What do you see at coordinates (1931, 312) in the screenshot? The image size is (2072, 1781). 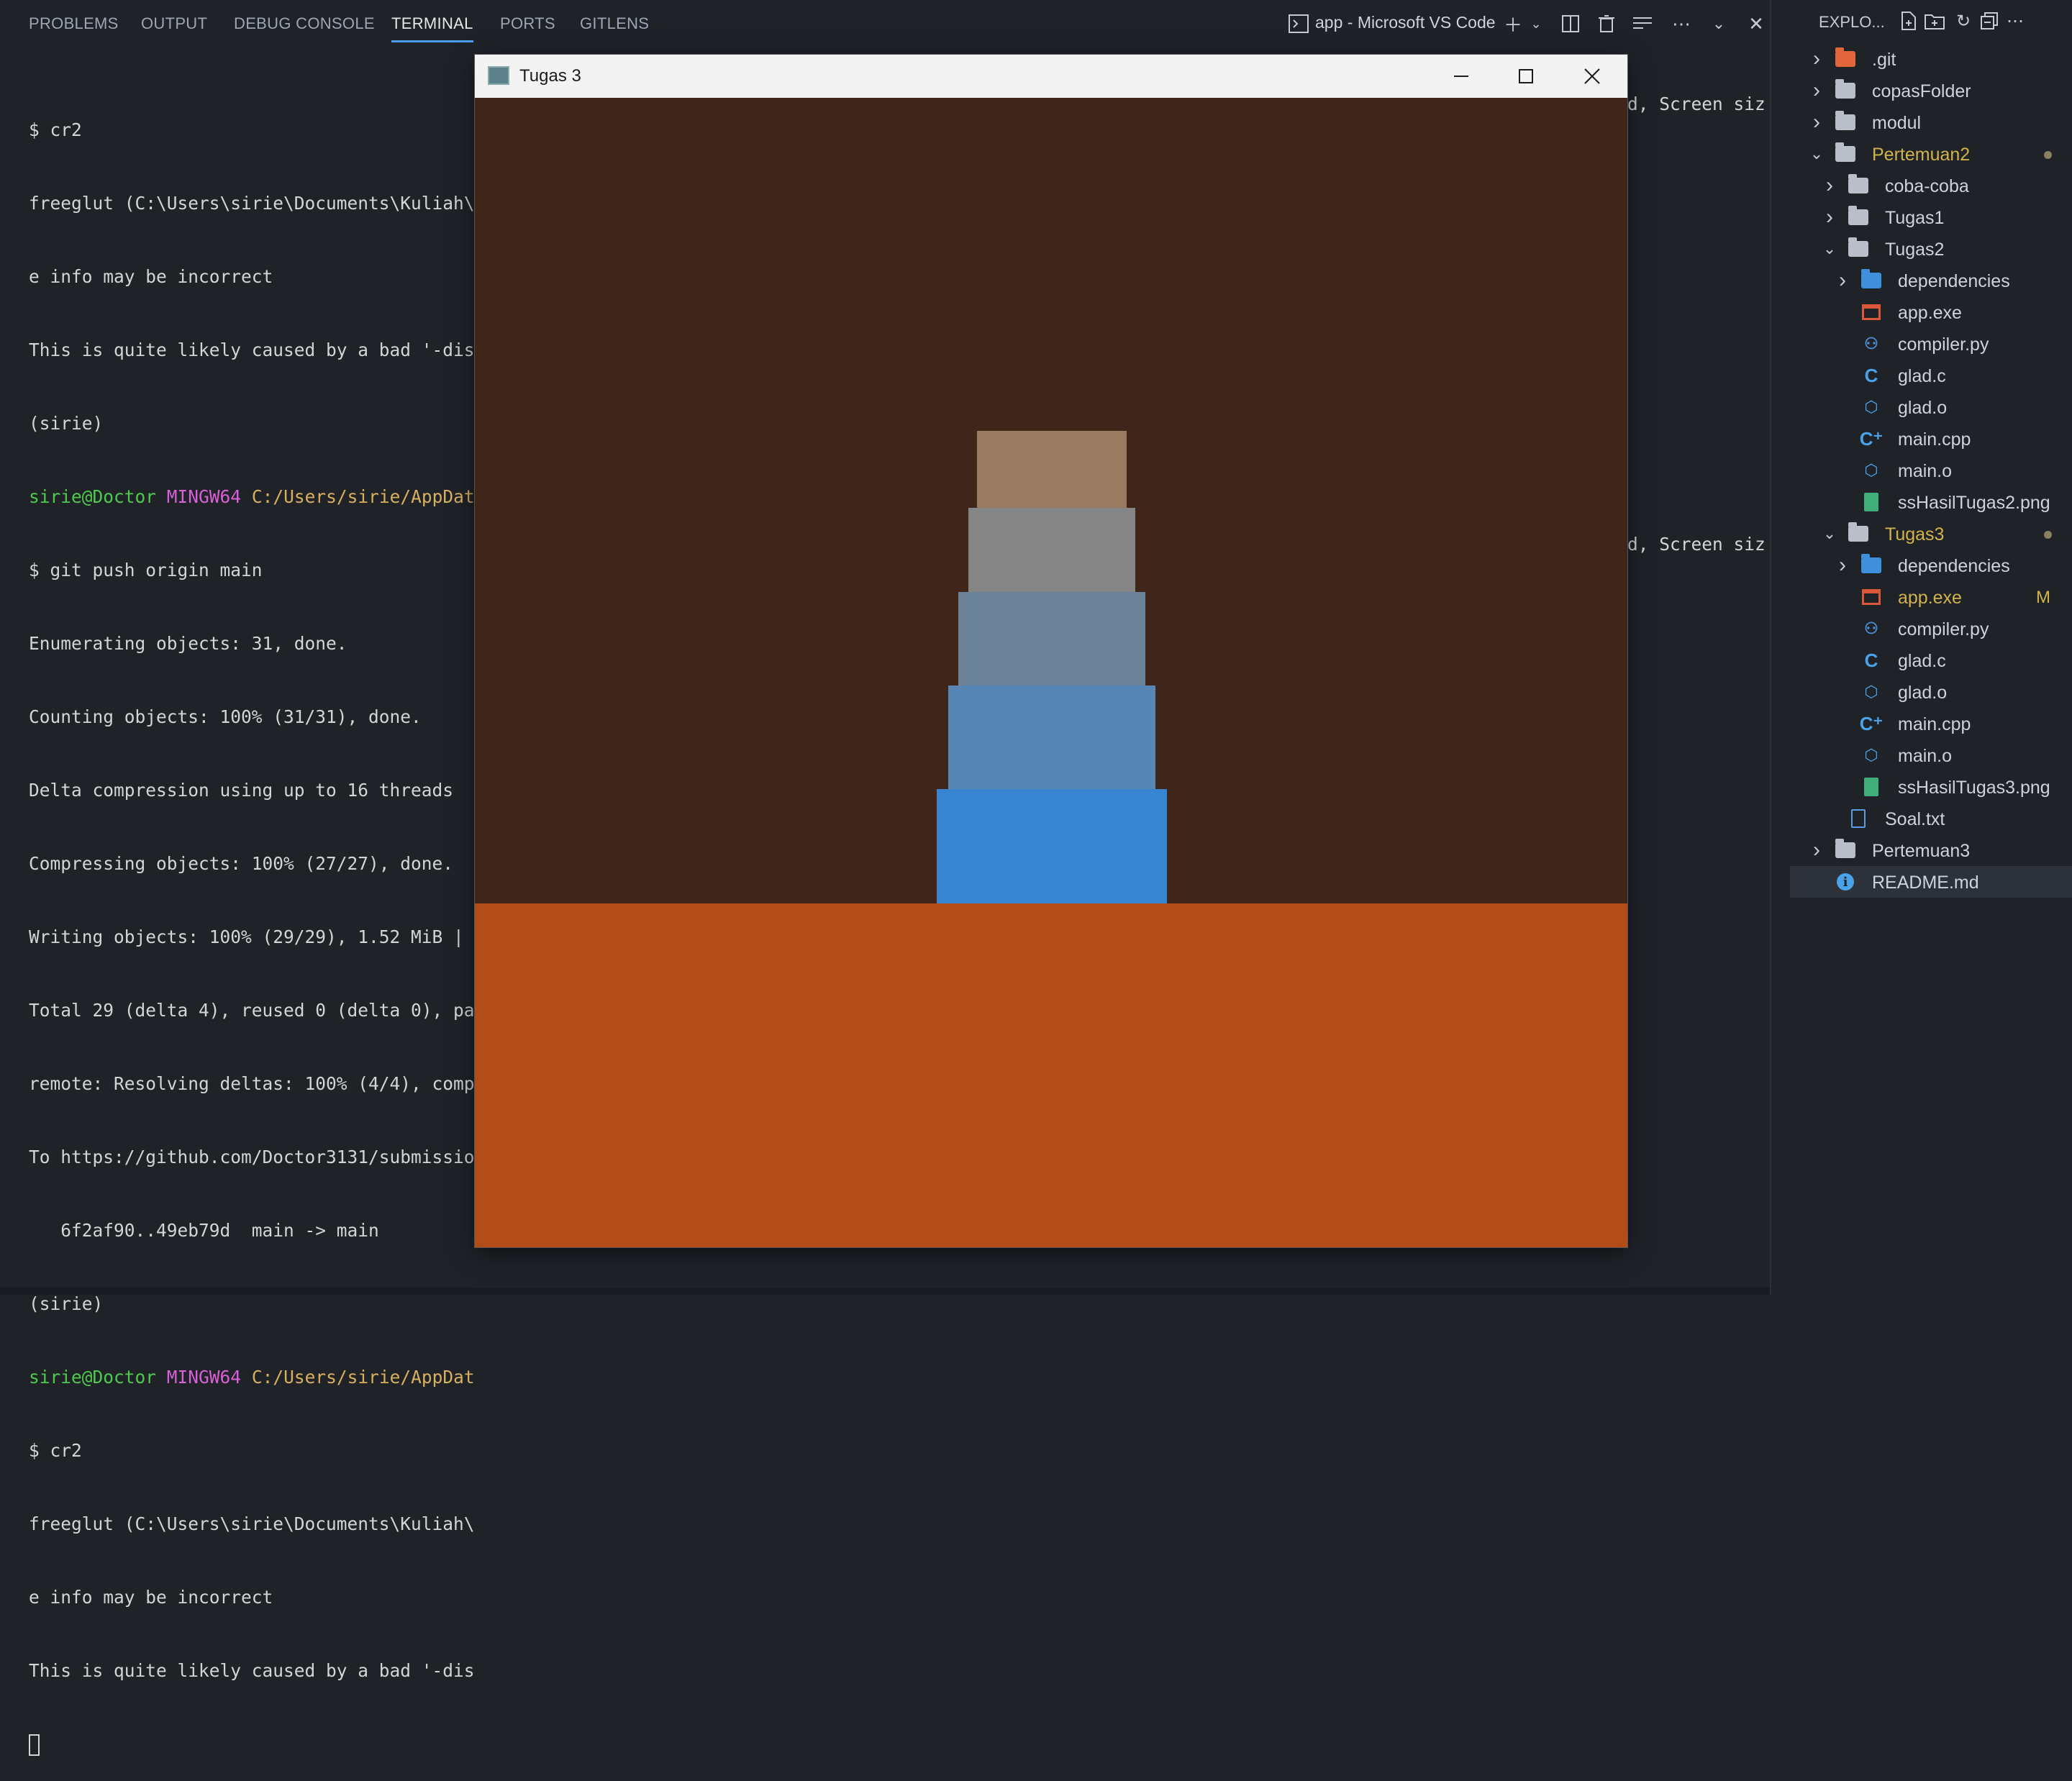 I see `tree-item: app.exe` at bounding box center [1931, 312].